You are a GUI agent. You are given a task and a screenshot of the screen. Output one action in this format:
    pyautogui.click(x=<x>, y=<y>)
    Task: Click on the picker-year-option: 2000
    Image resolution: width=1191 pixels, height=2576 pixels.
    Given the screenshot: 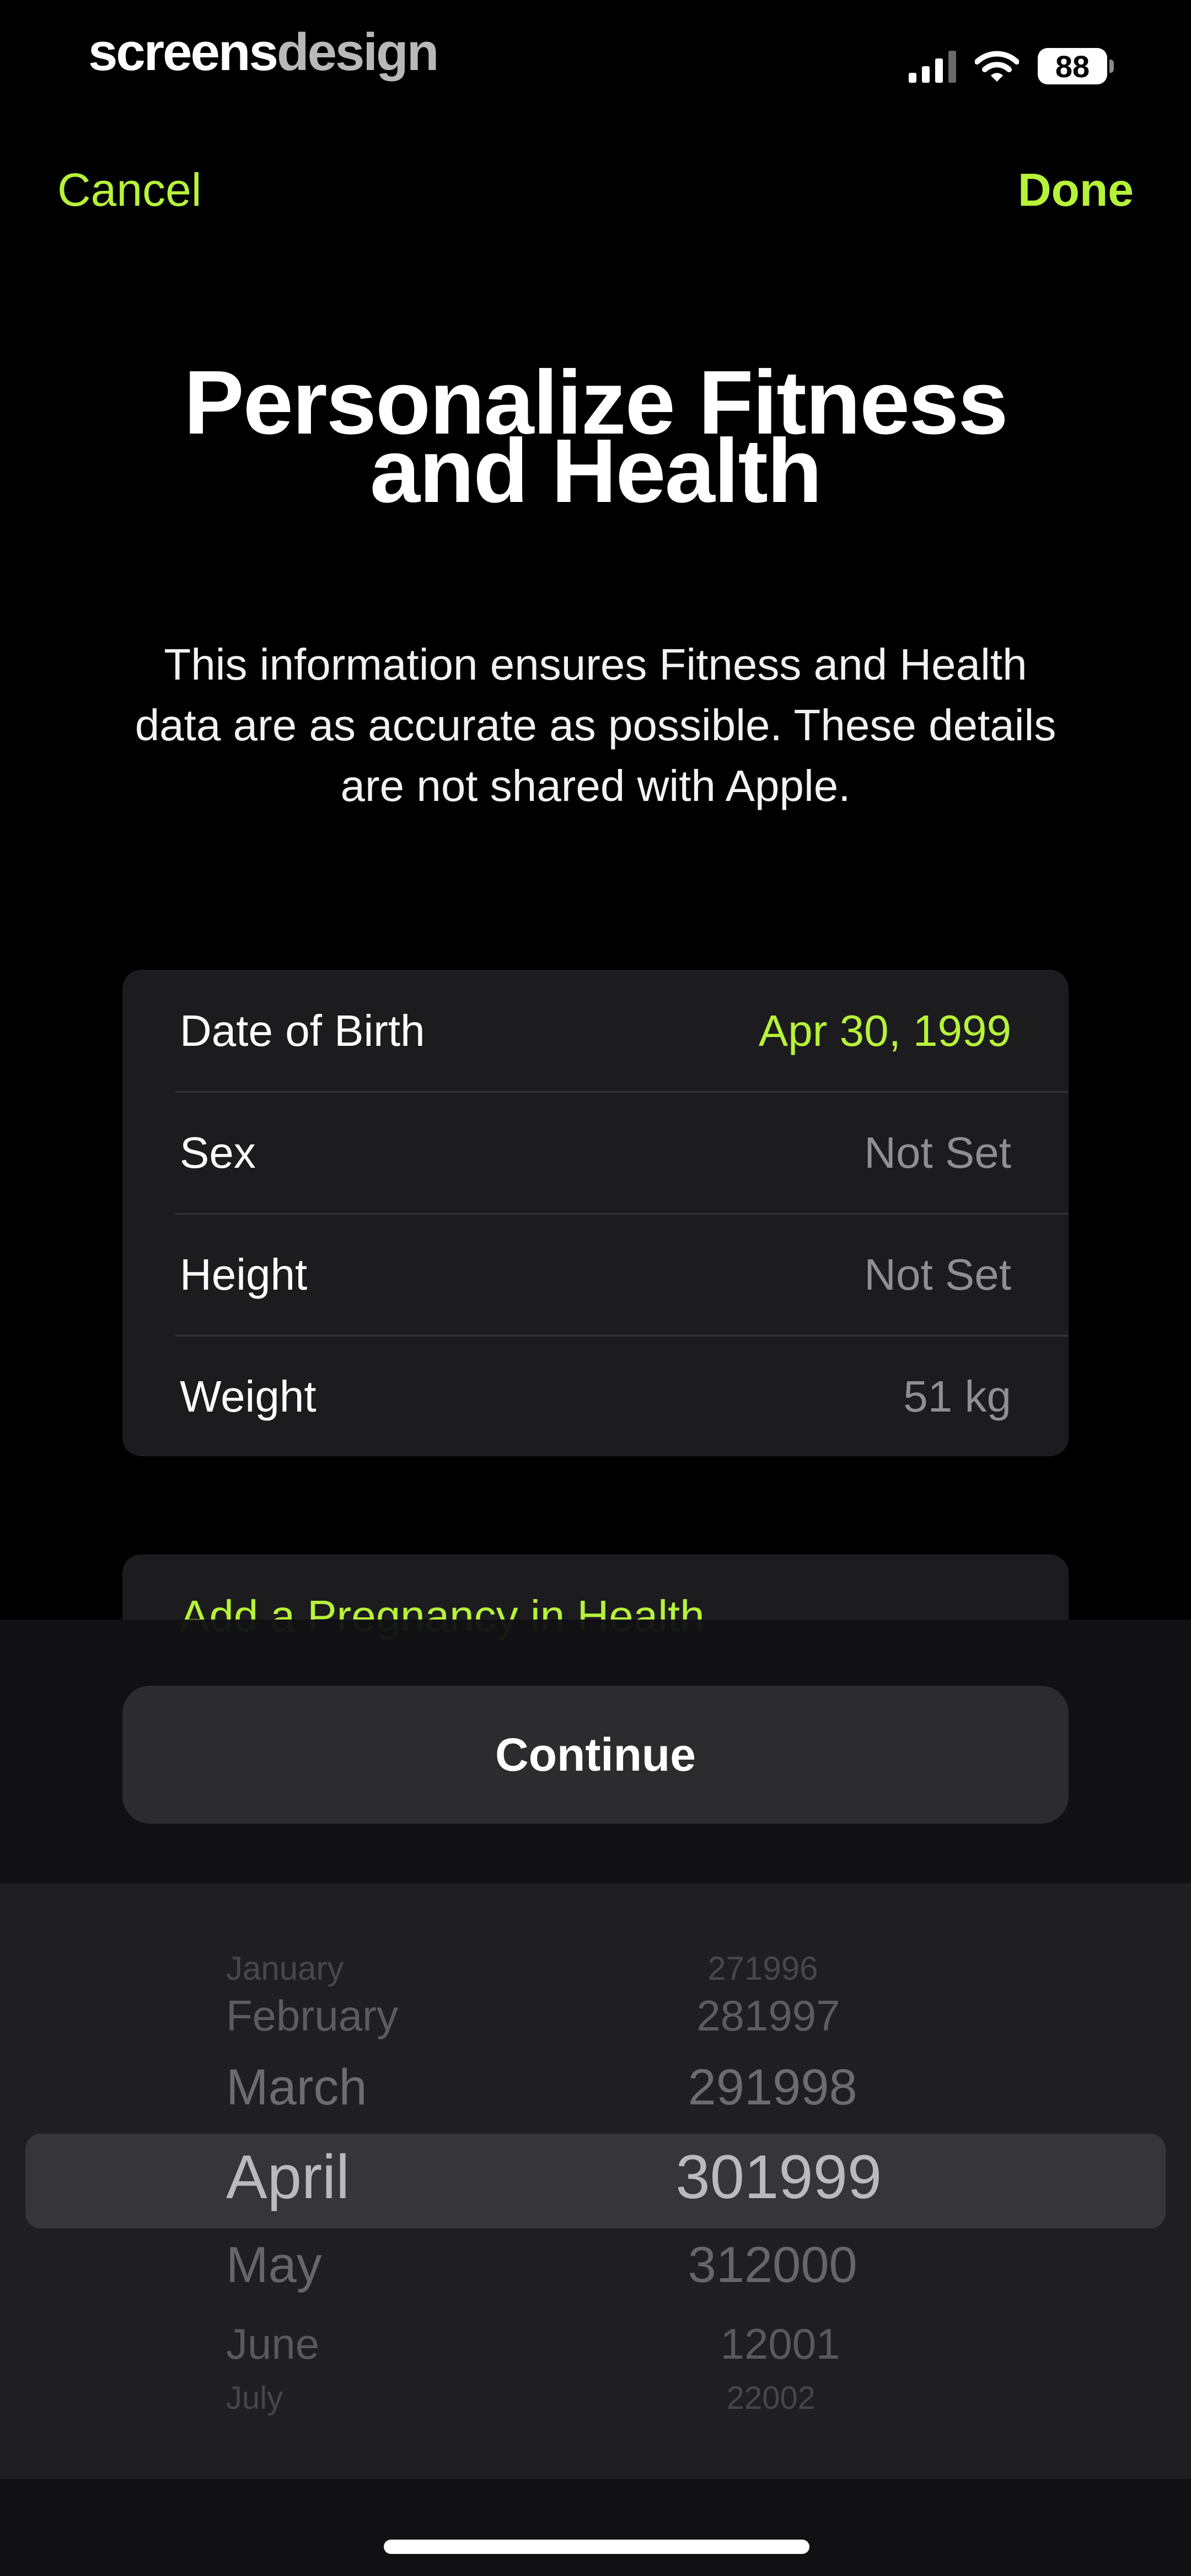 What is the action you would take?
    pyautogui.click(x=801, y=2265)
    